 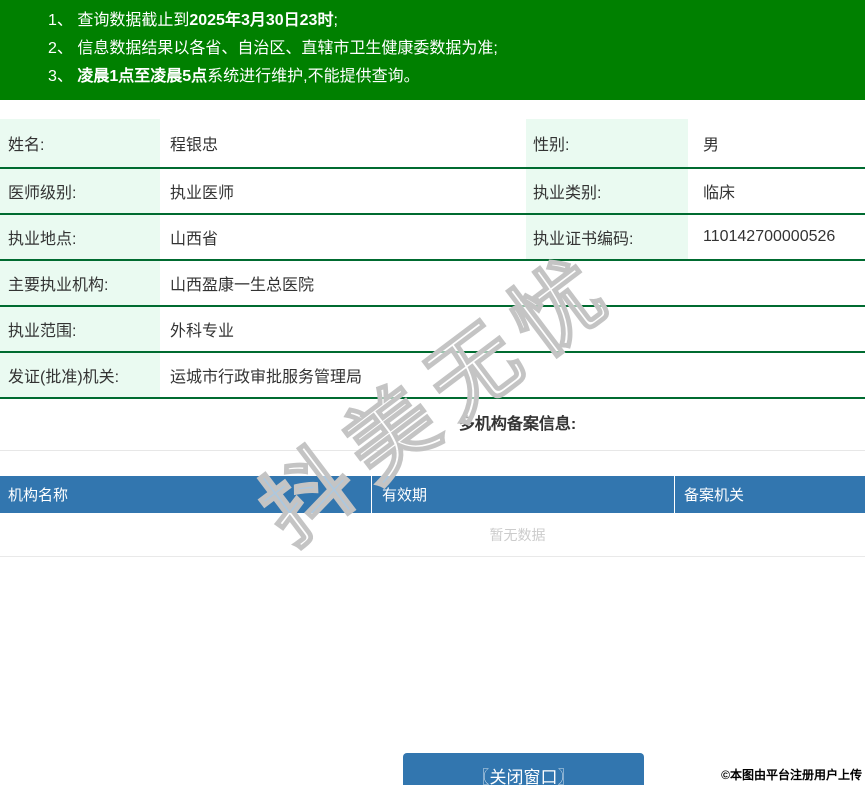 What do you see at coordinates (432, 238) in the screenshot?
I see `info-row-location-certno: 执业地点: 山西省 执业证书编码: 110142700000526` at bounding box center [432, 238].